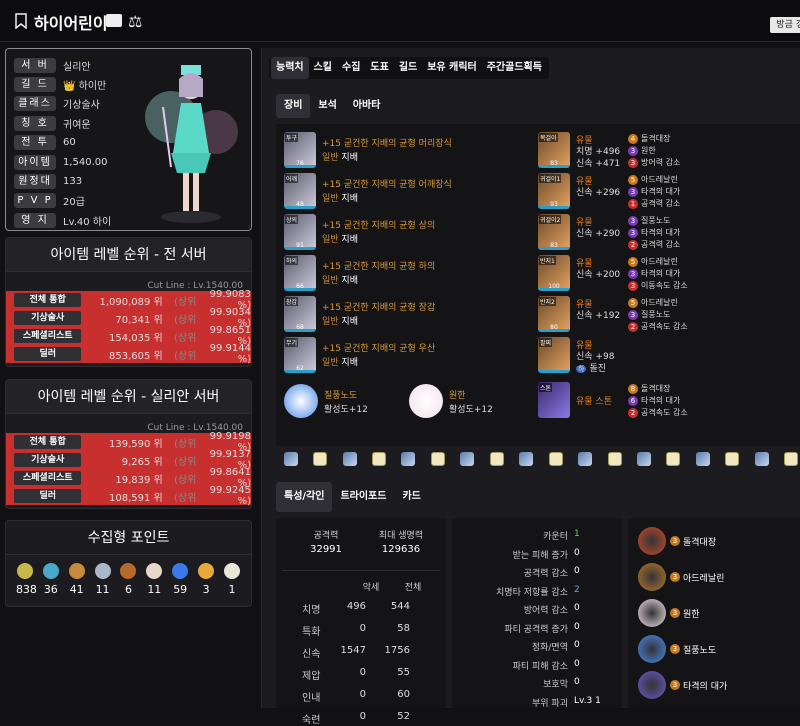 The height and width of the screenshot is (726, 800). I want to click on engraving-name: 공격력 감소, so click(661, 203).